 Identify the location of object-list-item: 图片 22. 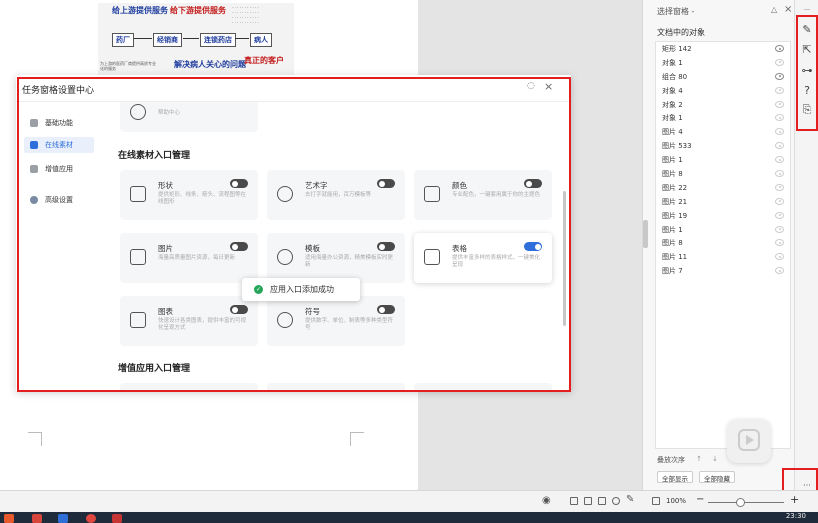
(723, 188).